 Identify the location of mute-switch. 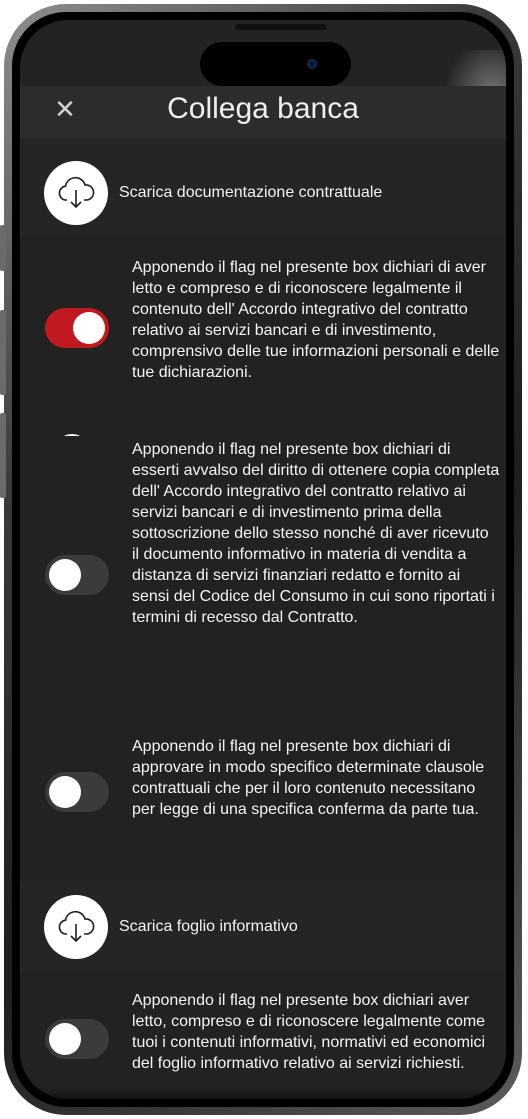
(3, 248).